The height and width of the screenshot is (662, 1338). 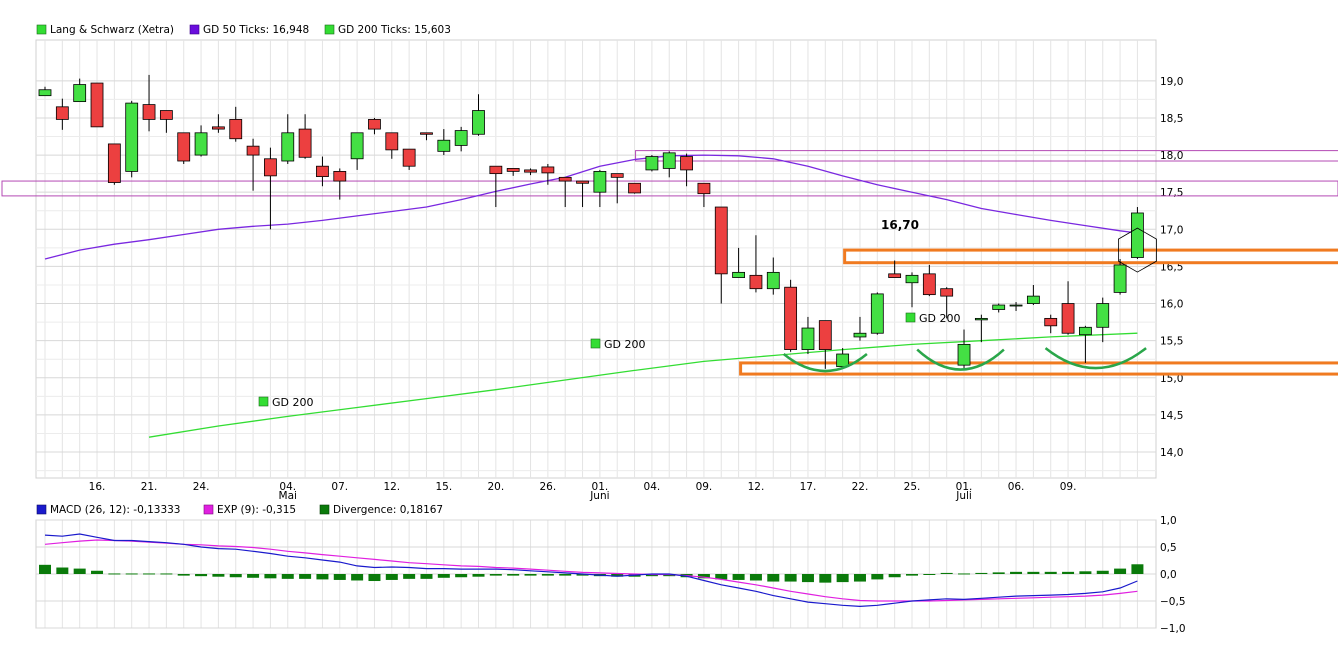 I want to click on annotation-gd200-3: GD 200, so click(x=940, y=318).